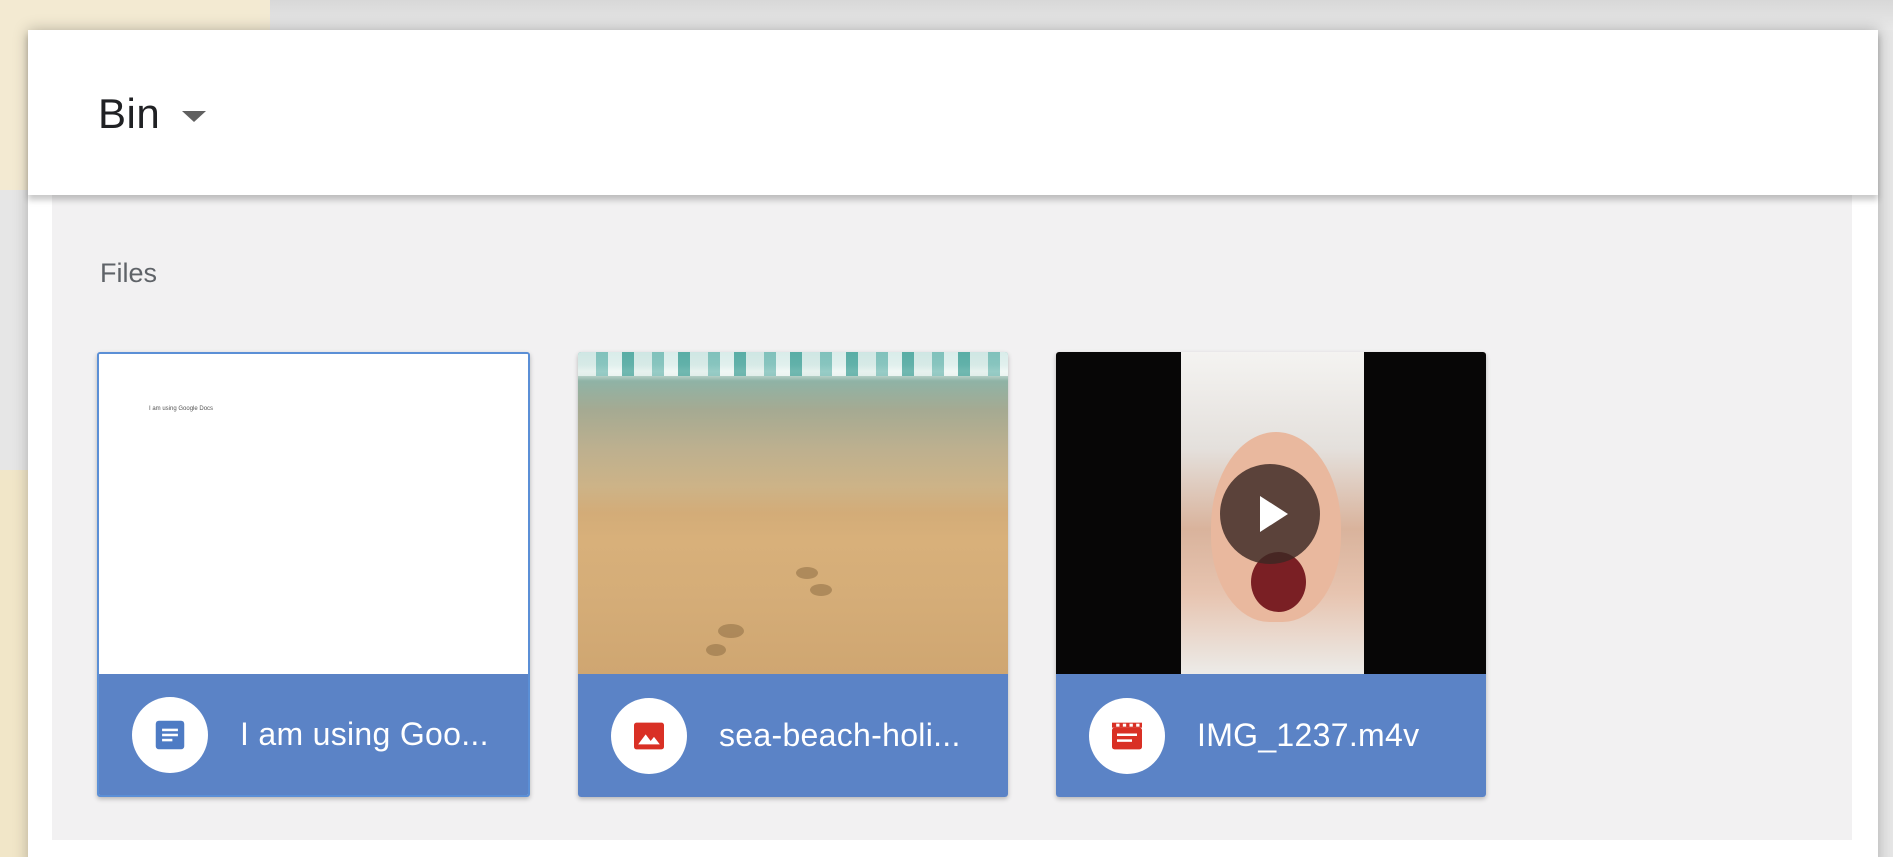 This screenshot has width=1893, height=857. What do you see at coordinates (129, 273) in the screenshot?
I see `files-section-label: Files` at bounding box center [129, 273].